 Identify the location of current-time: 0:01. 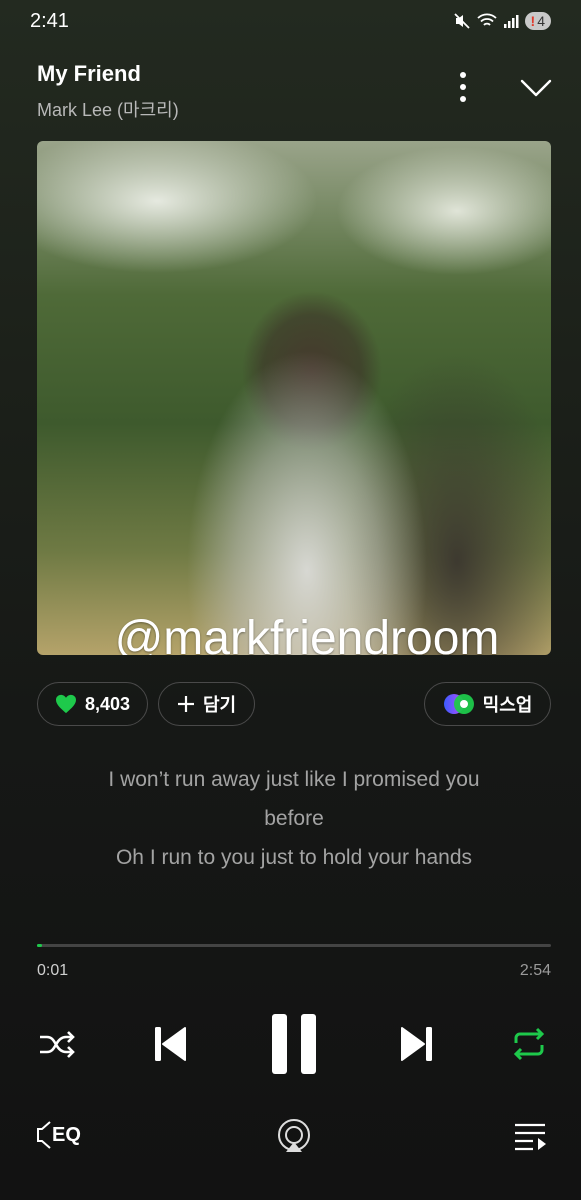
(53, 970).